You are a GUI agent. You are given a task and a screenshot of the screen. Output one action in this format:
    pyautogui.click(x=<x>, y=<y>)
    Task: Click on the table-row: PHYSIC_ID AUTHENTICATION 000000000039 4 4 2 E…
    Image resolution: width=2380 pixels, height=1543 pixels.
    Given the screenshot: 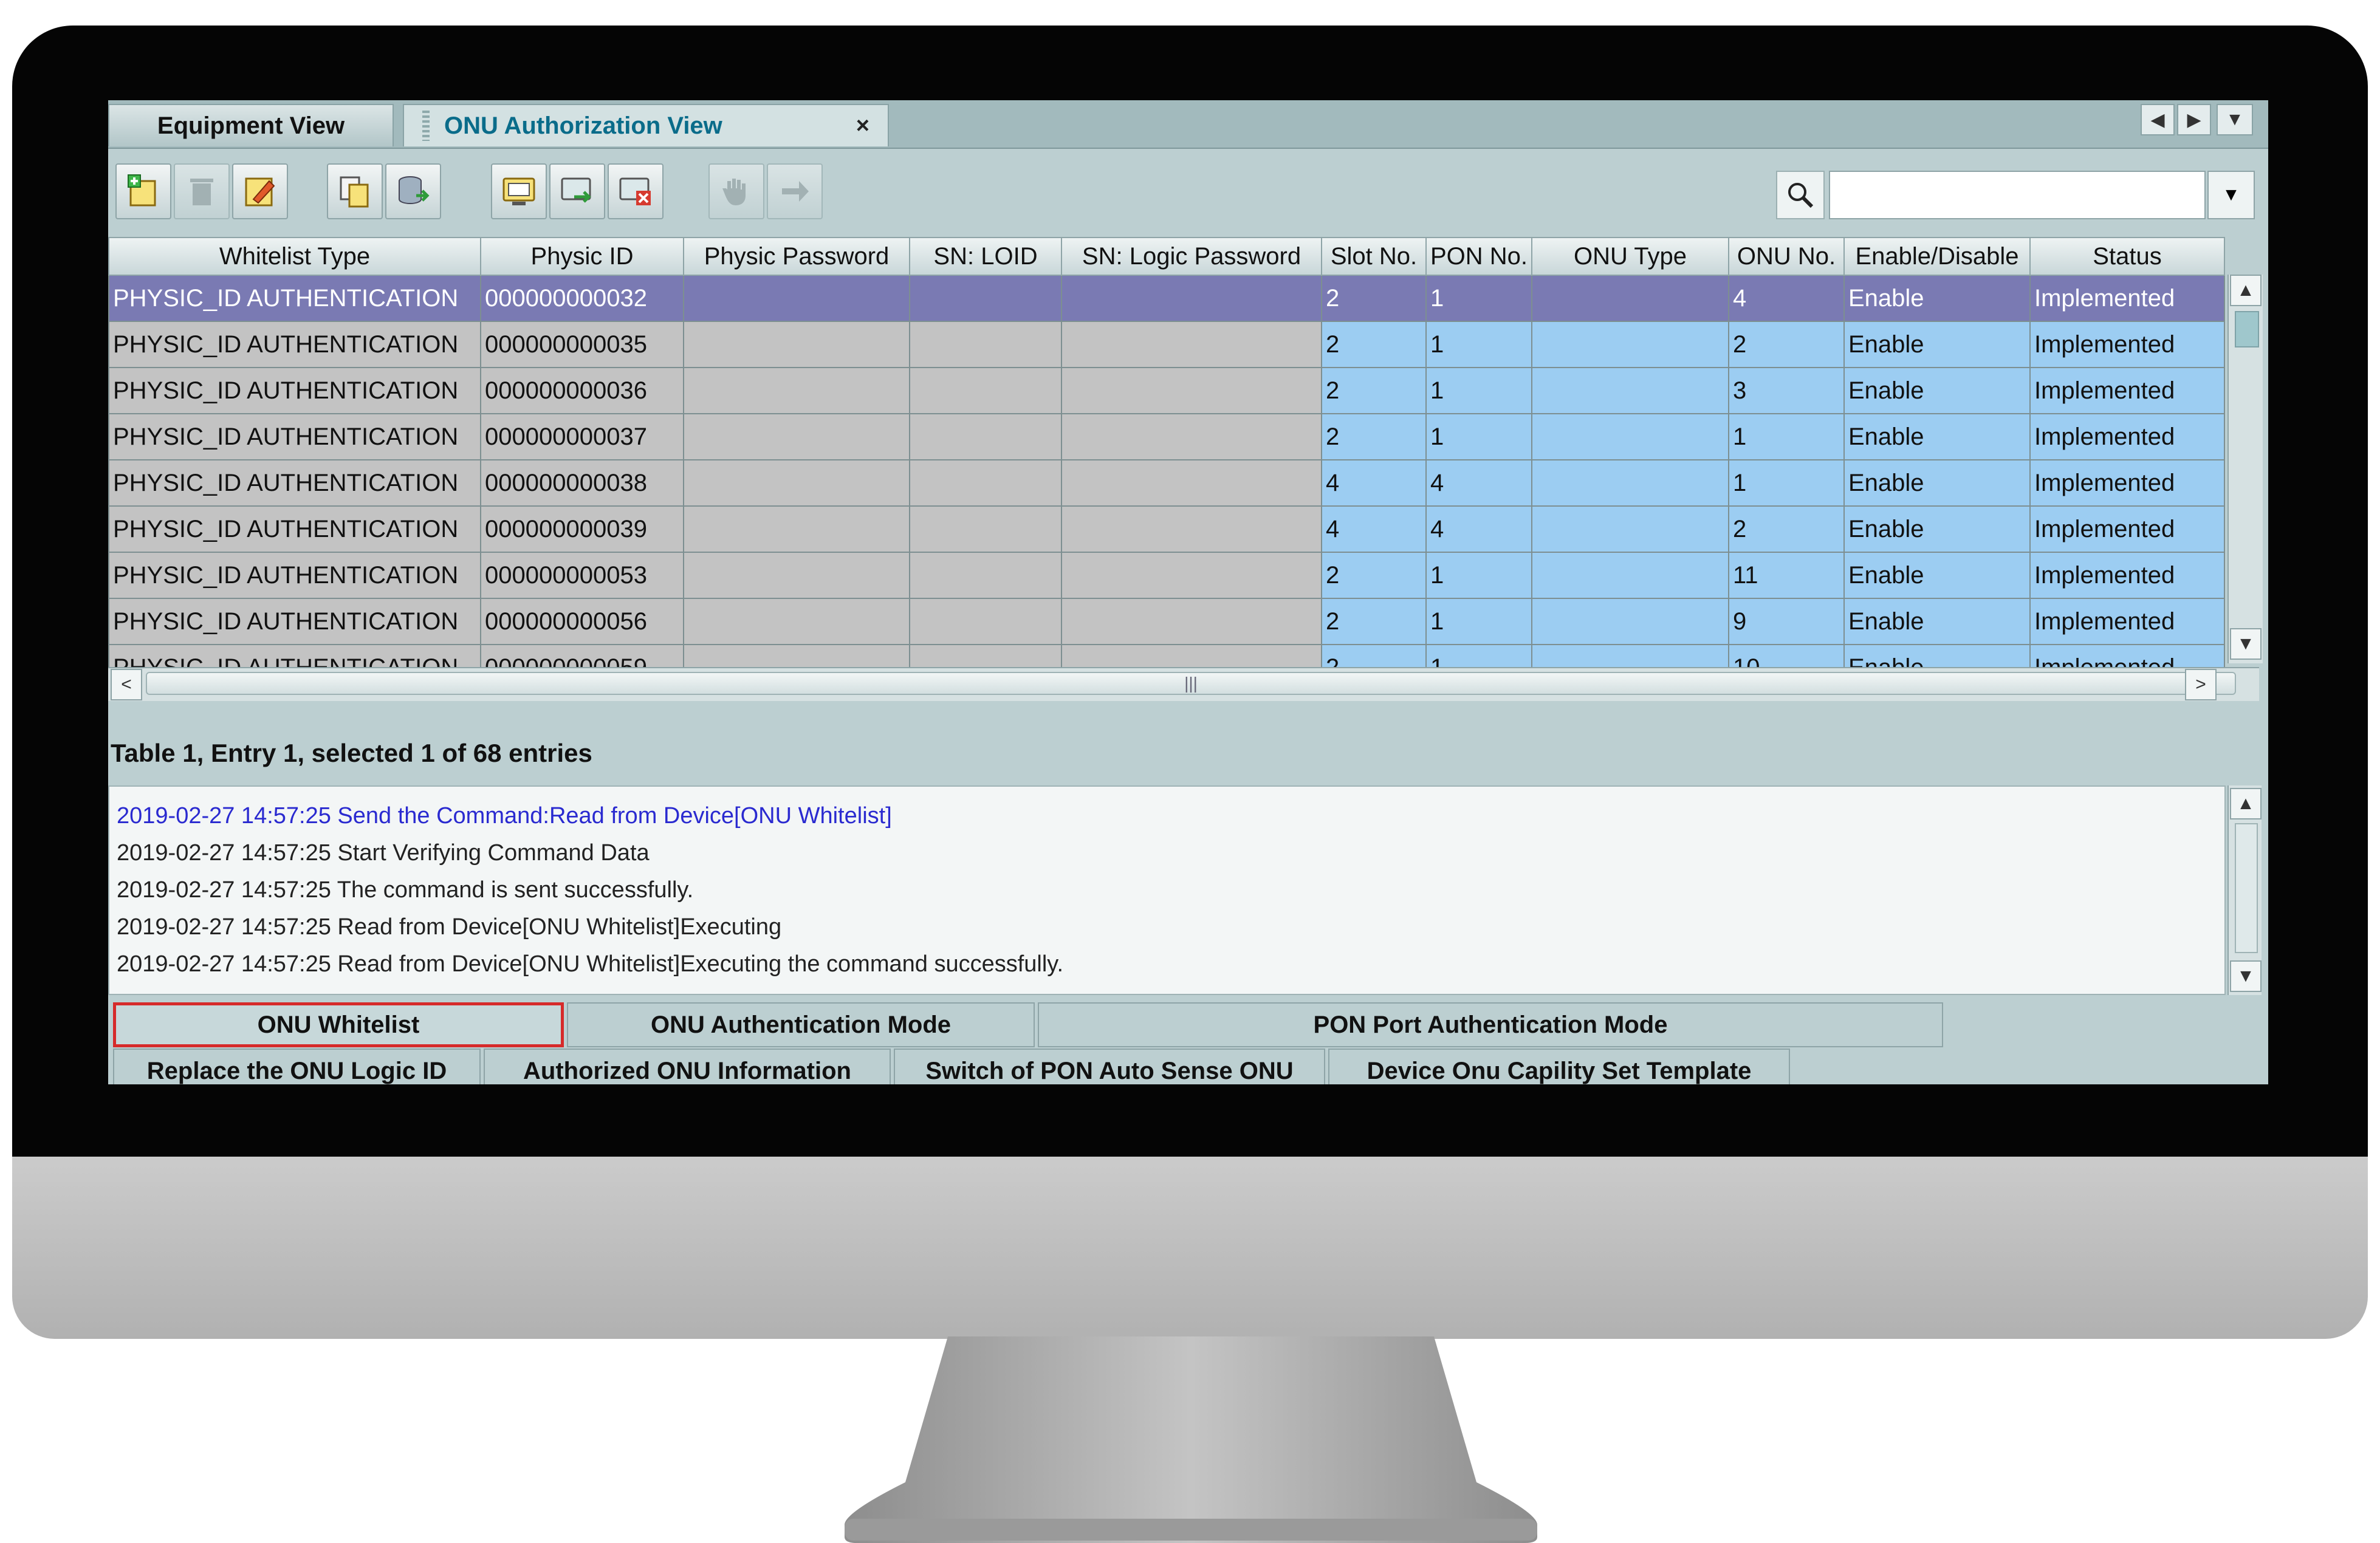 What is the action you would take?
    pyautogui.click(x=1166, y=529)
    